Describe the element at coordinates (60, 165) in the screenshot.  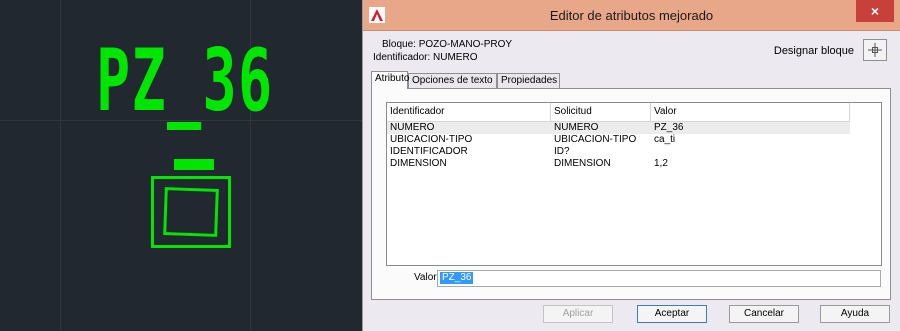
I see `grid-line` at that location.